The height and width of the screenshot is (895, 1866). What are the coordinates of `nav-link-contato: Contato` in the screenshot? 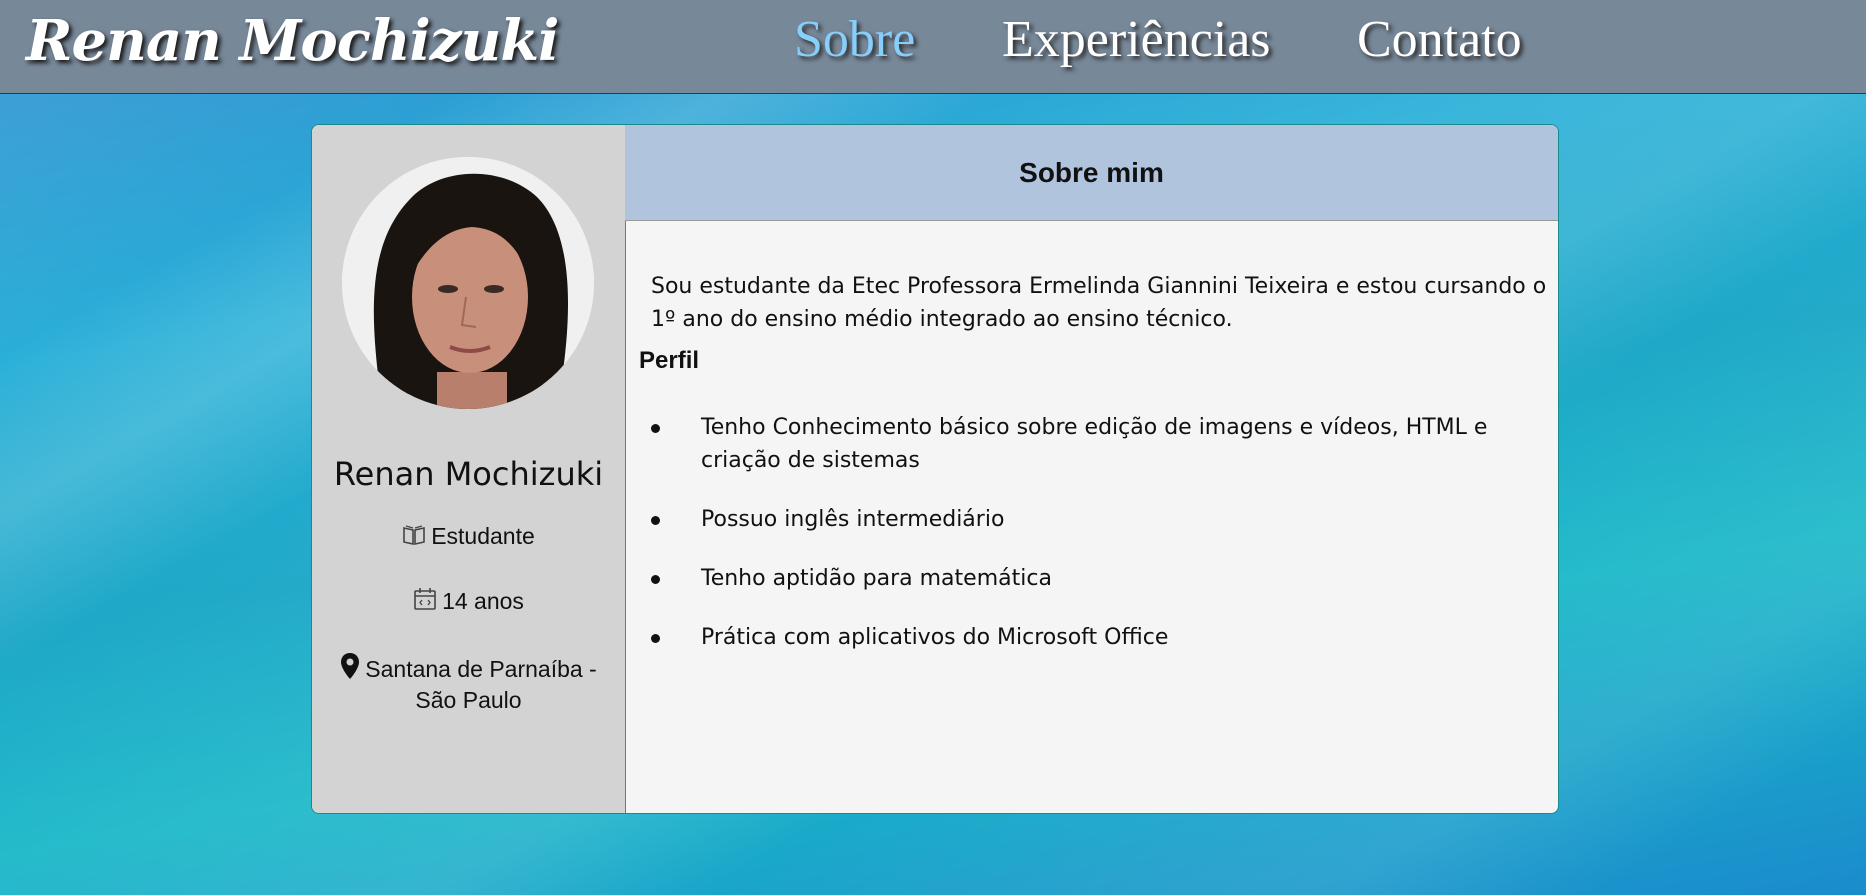 It's located at (1439, 39).